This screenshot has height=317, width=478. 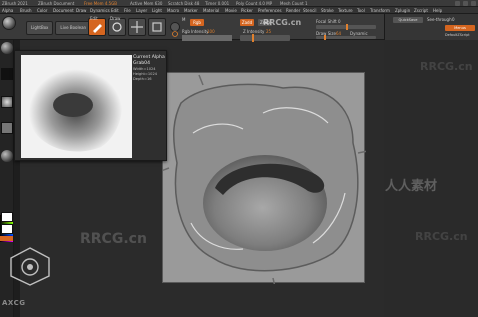 What do you see at coordinates (446, 66) in the screenshot?
I see `watermark-right: RRCG.cn` at bounding box center [446, 66].